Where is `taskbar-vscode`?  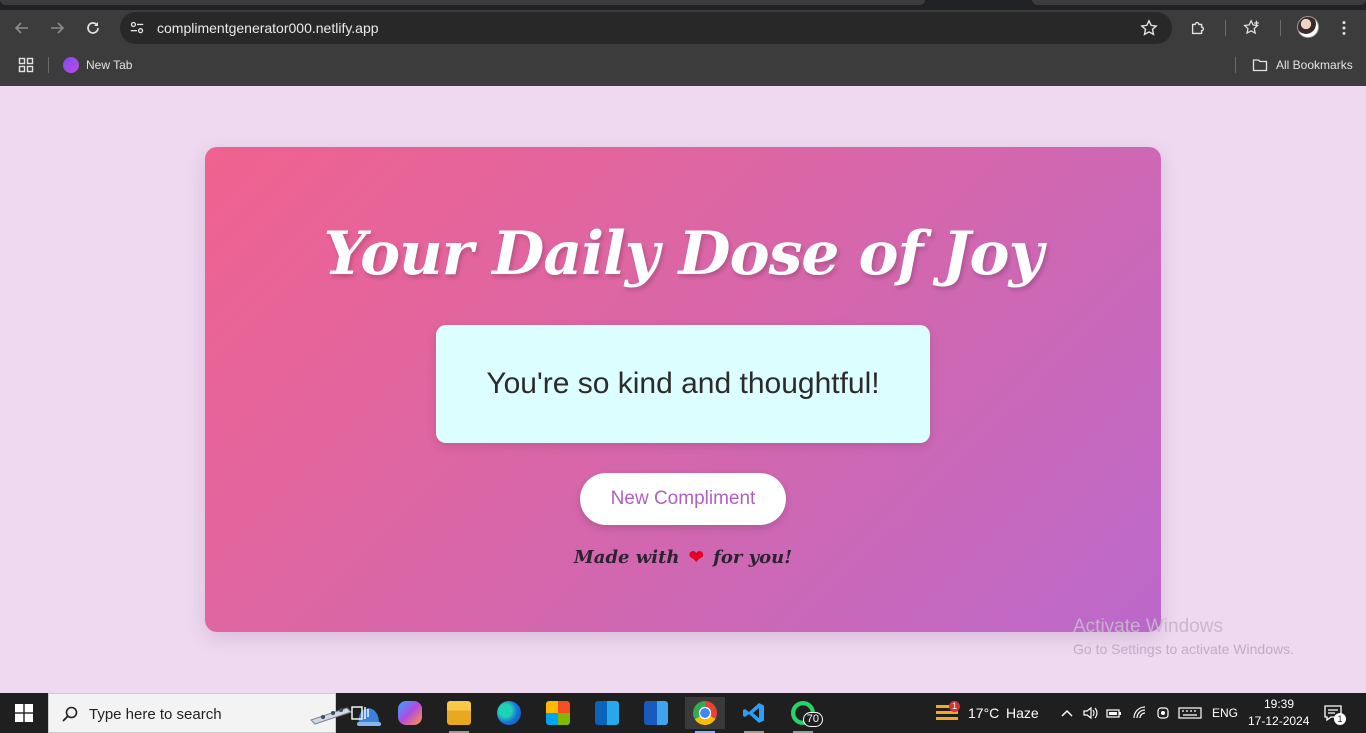
taskbar-vscode is located at coordinates (754, 715).